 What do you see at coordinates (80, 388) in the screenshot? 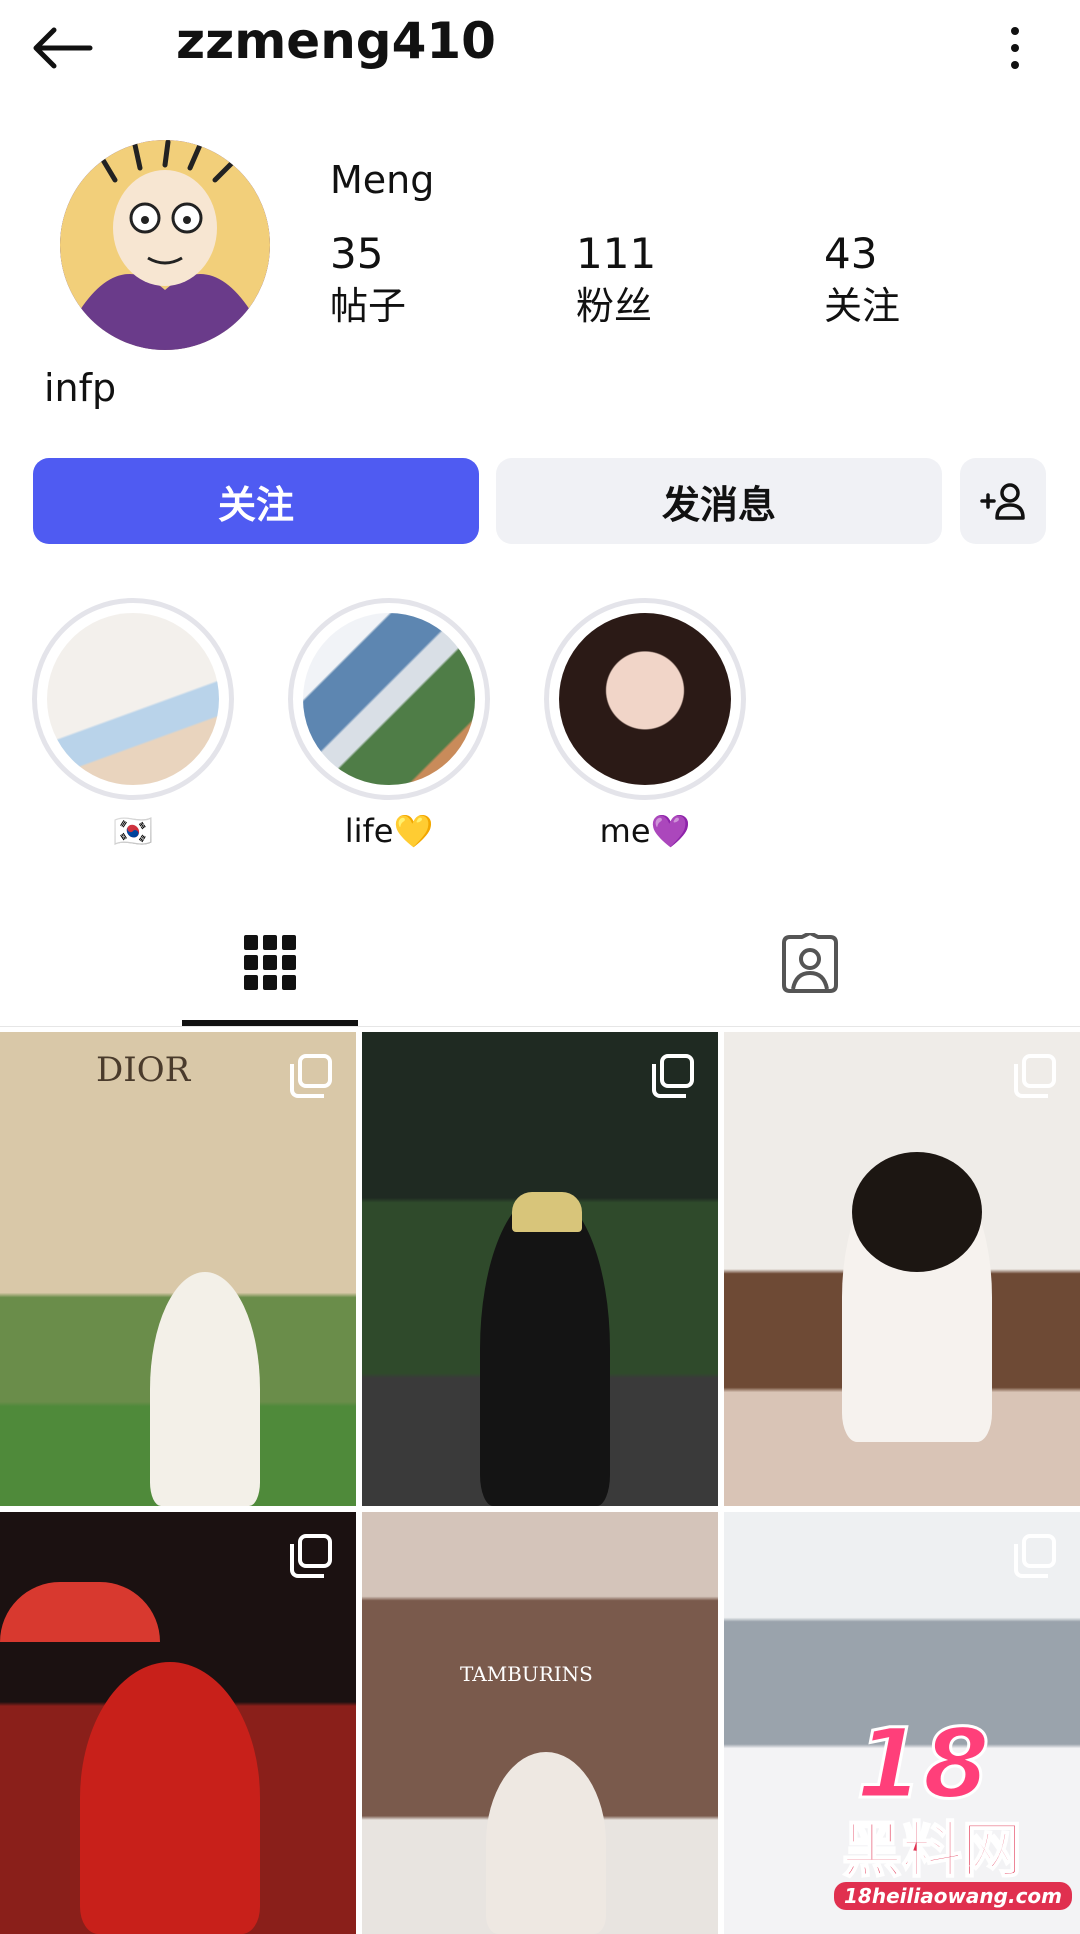
I see `profile-bio: infp` at bounding box center [80, 388].